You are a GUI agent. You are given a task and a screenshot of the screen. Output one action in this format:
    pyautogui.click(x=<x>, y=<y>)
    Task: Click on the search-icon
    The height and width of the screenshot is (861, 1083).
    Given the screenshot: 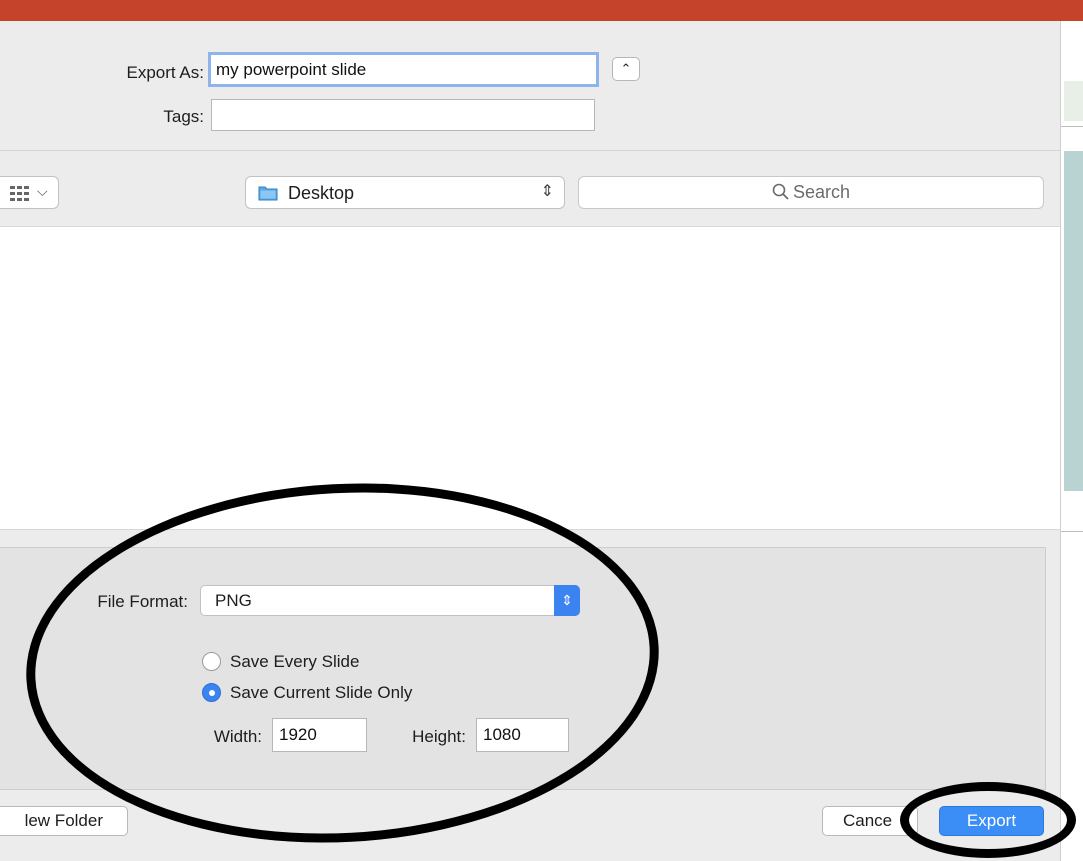 What is the action you would take?
    pyautogui.click(x=780, y=191)
    